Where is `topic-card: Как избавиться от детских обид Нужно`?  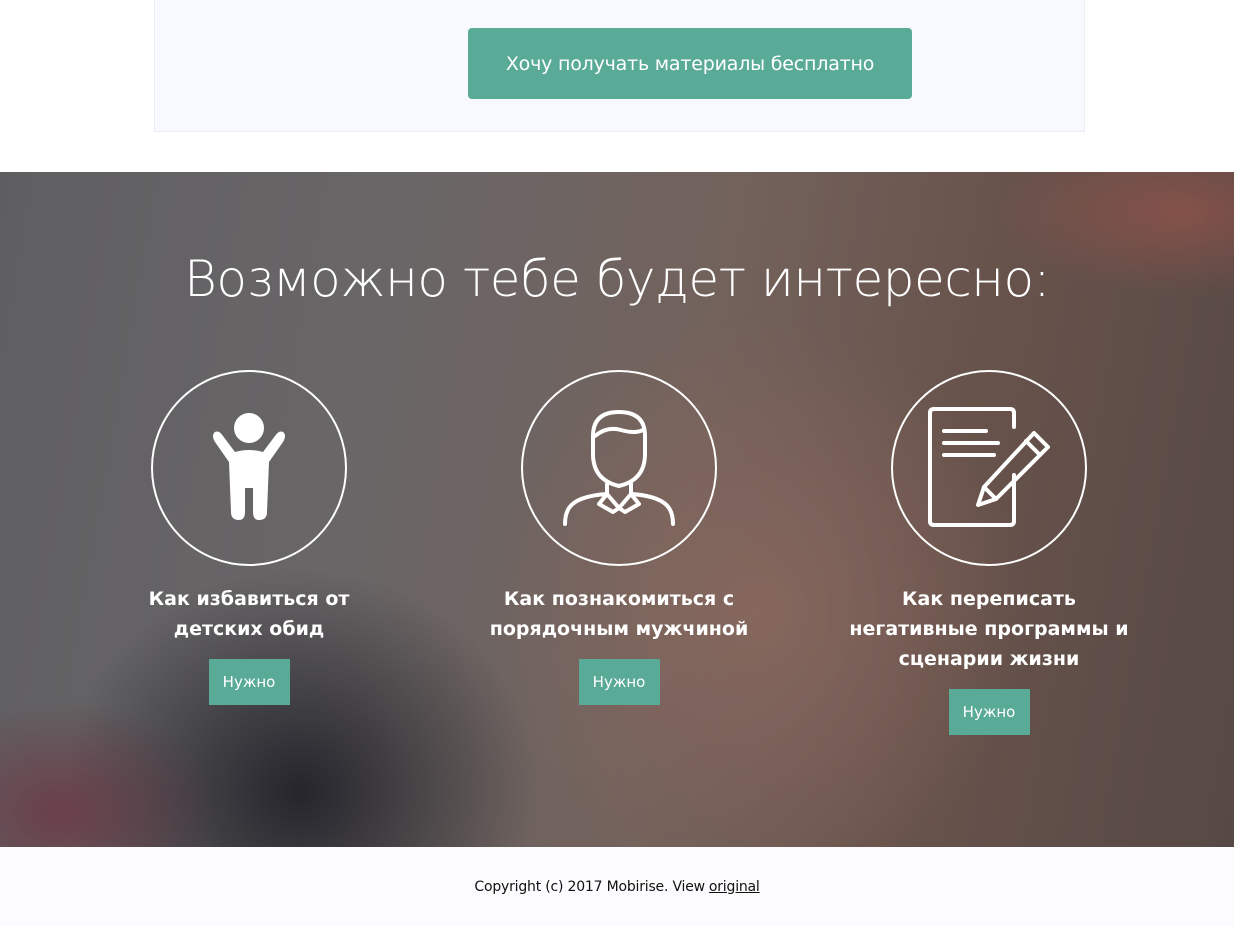
topic-card: Как избавиться от детских обид Нужно is located at coordinates (249, 537).